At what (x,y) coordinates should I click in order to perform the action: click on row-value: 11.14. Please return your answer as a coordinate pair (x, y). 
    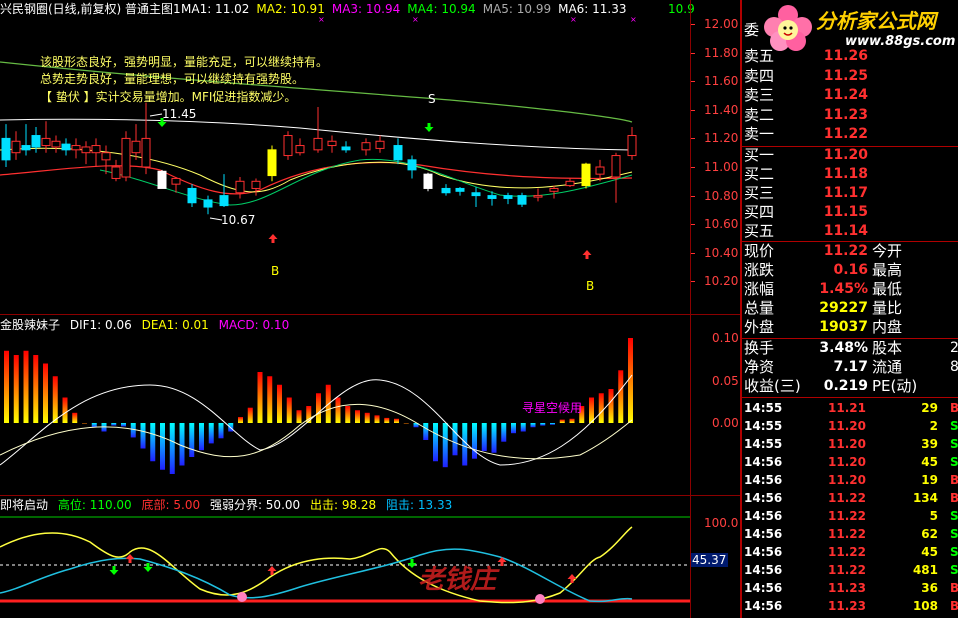
    Looking at the image, I should click on (845, 231).